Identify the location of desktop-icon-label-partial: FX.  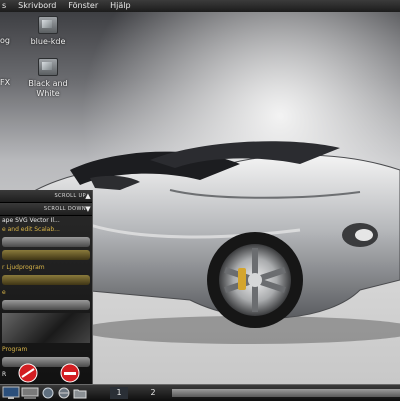
(5, 82).